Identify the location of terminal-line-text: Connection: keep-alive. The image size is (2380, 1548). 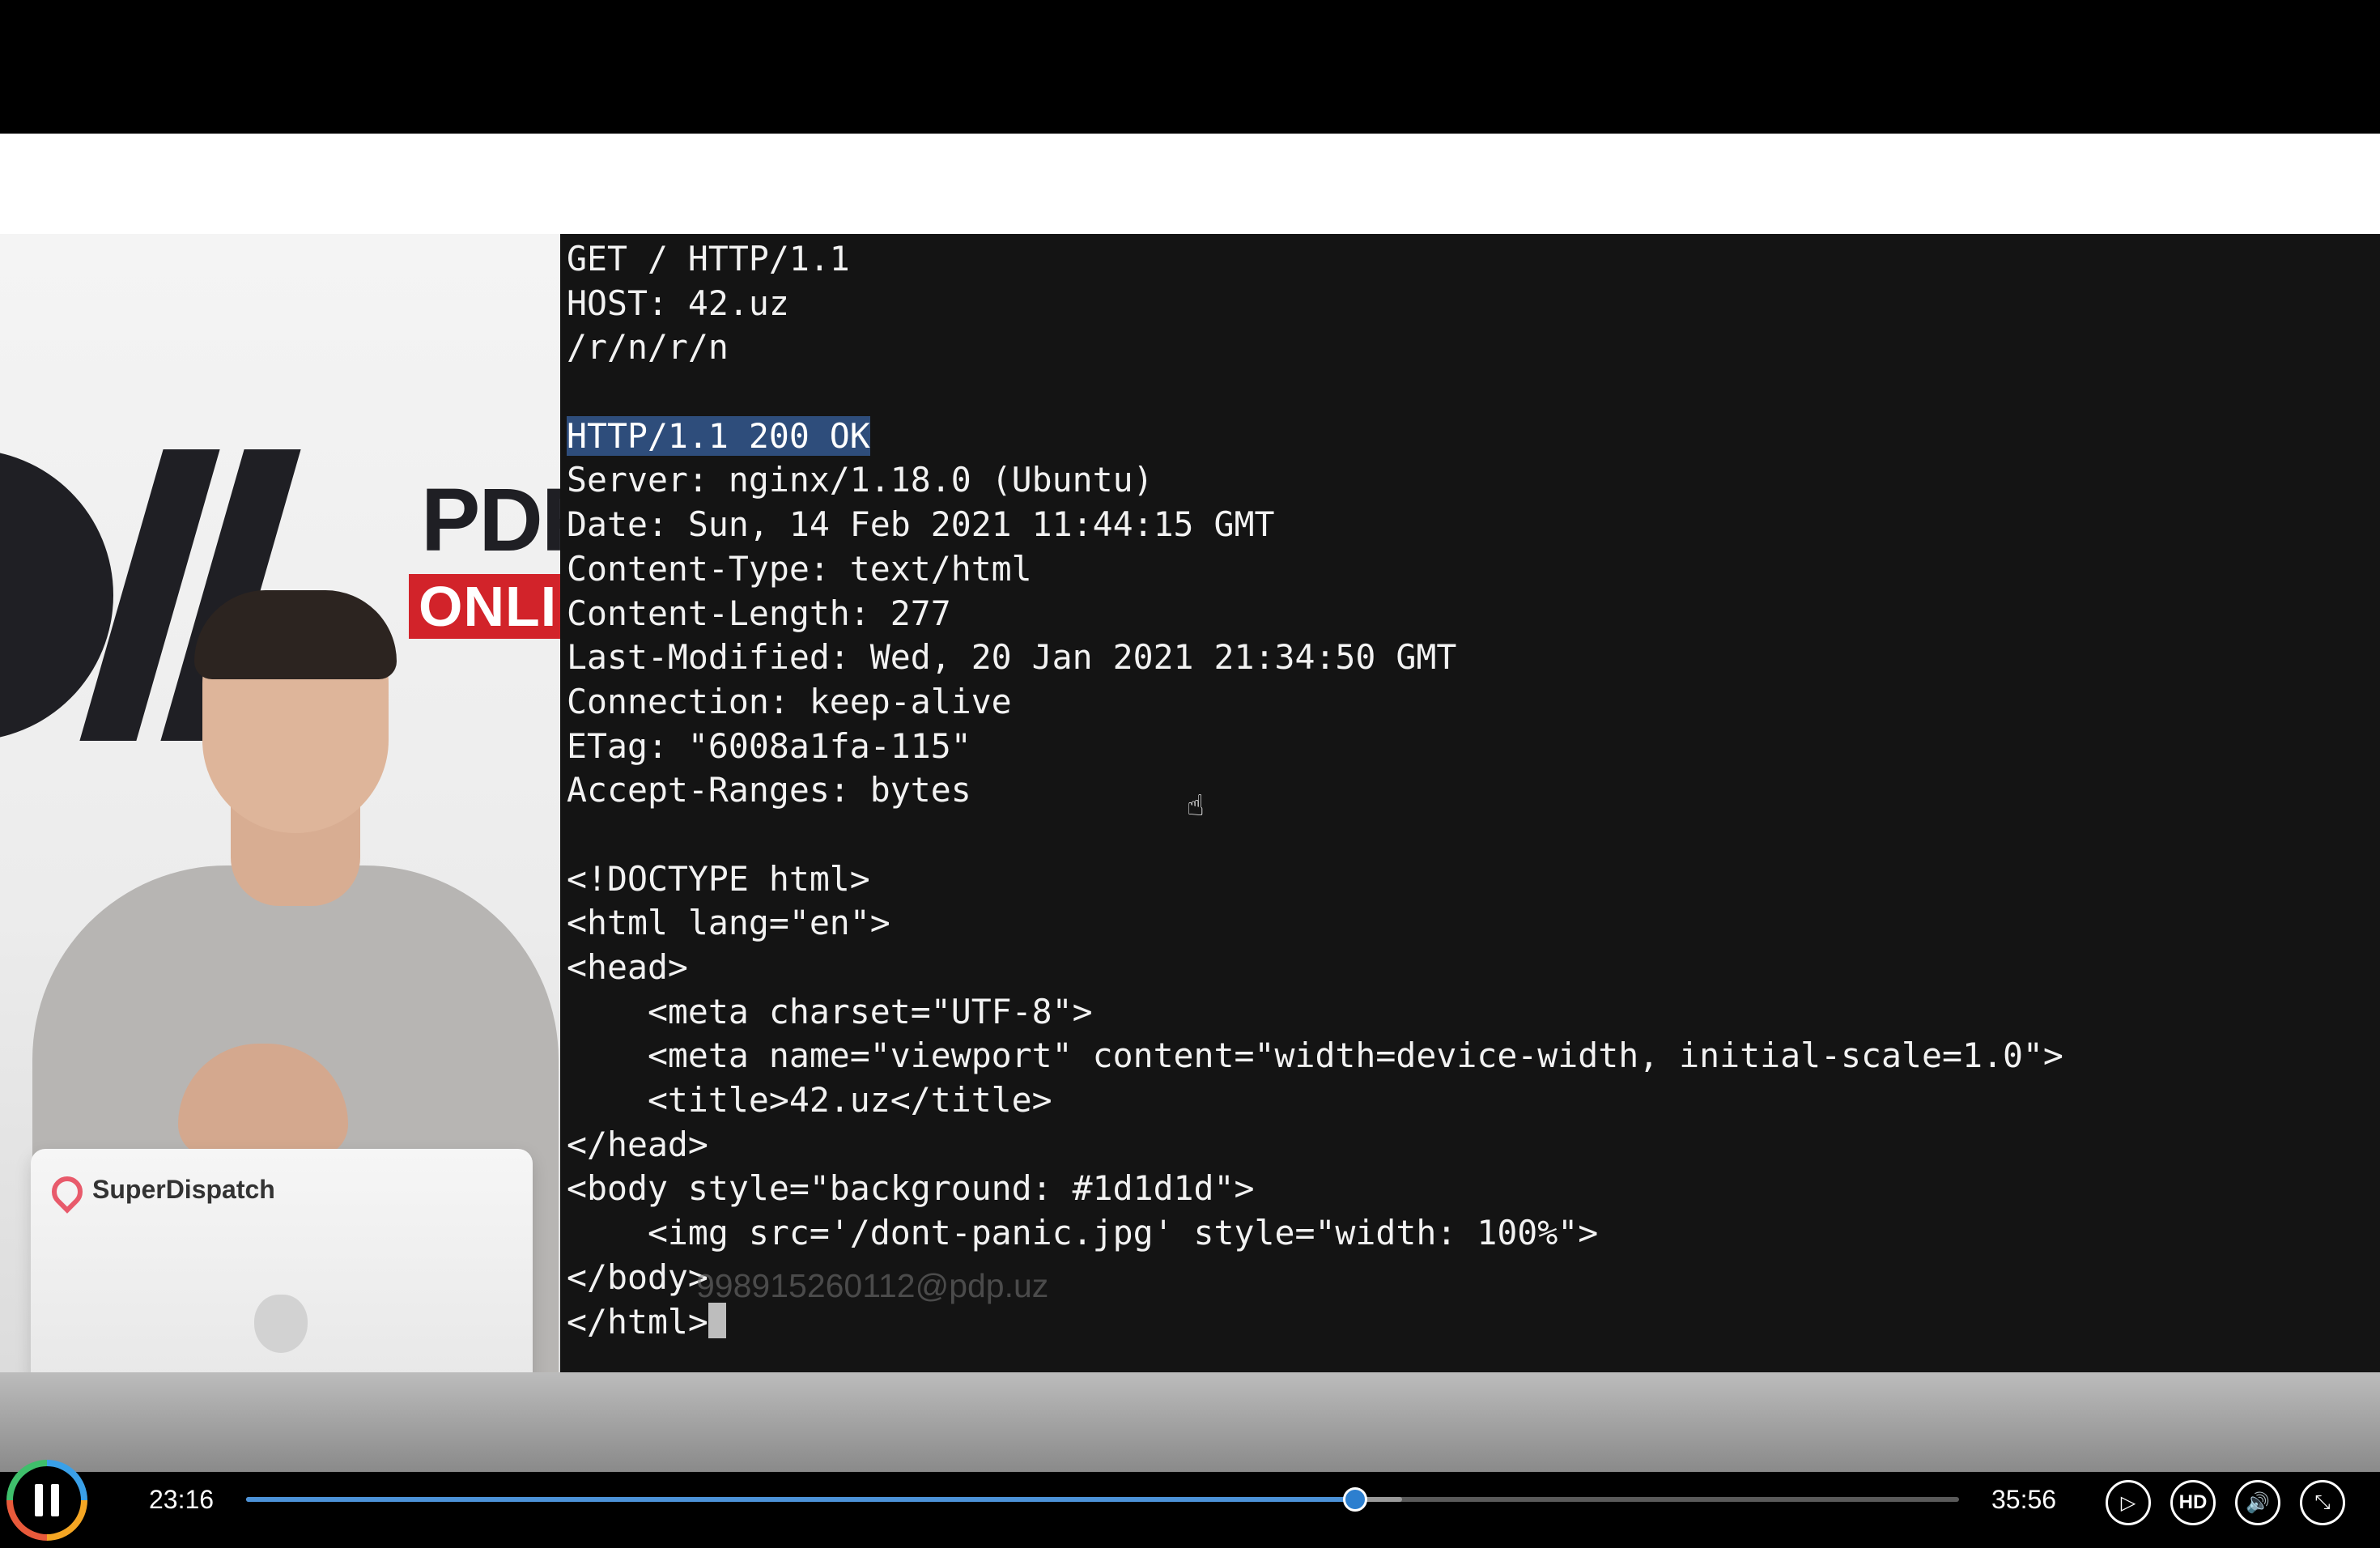
(789, 701).